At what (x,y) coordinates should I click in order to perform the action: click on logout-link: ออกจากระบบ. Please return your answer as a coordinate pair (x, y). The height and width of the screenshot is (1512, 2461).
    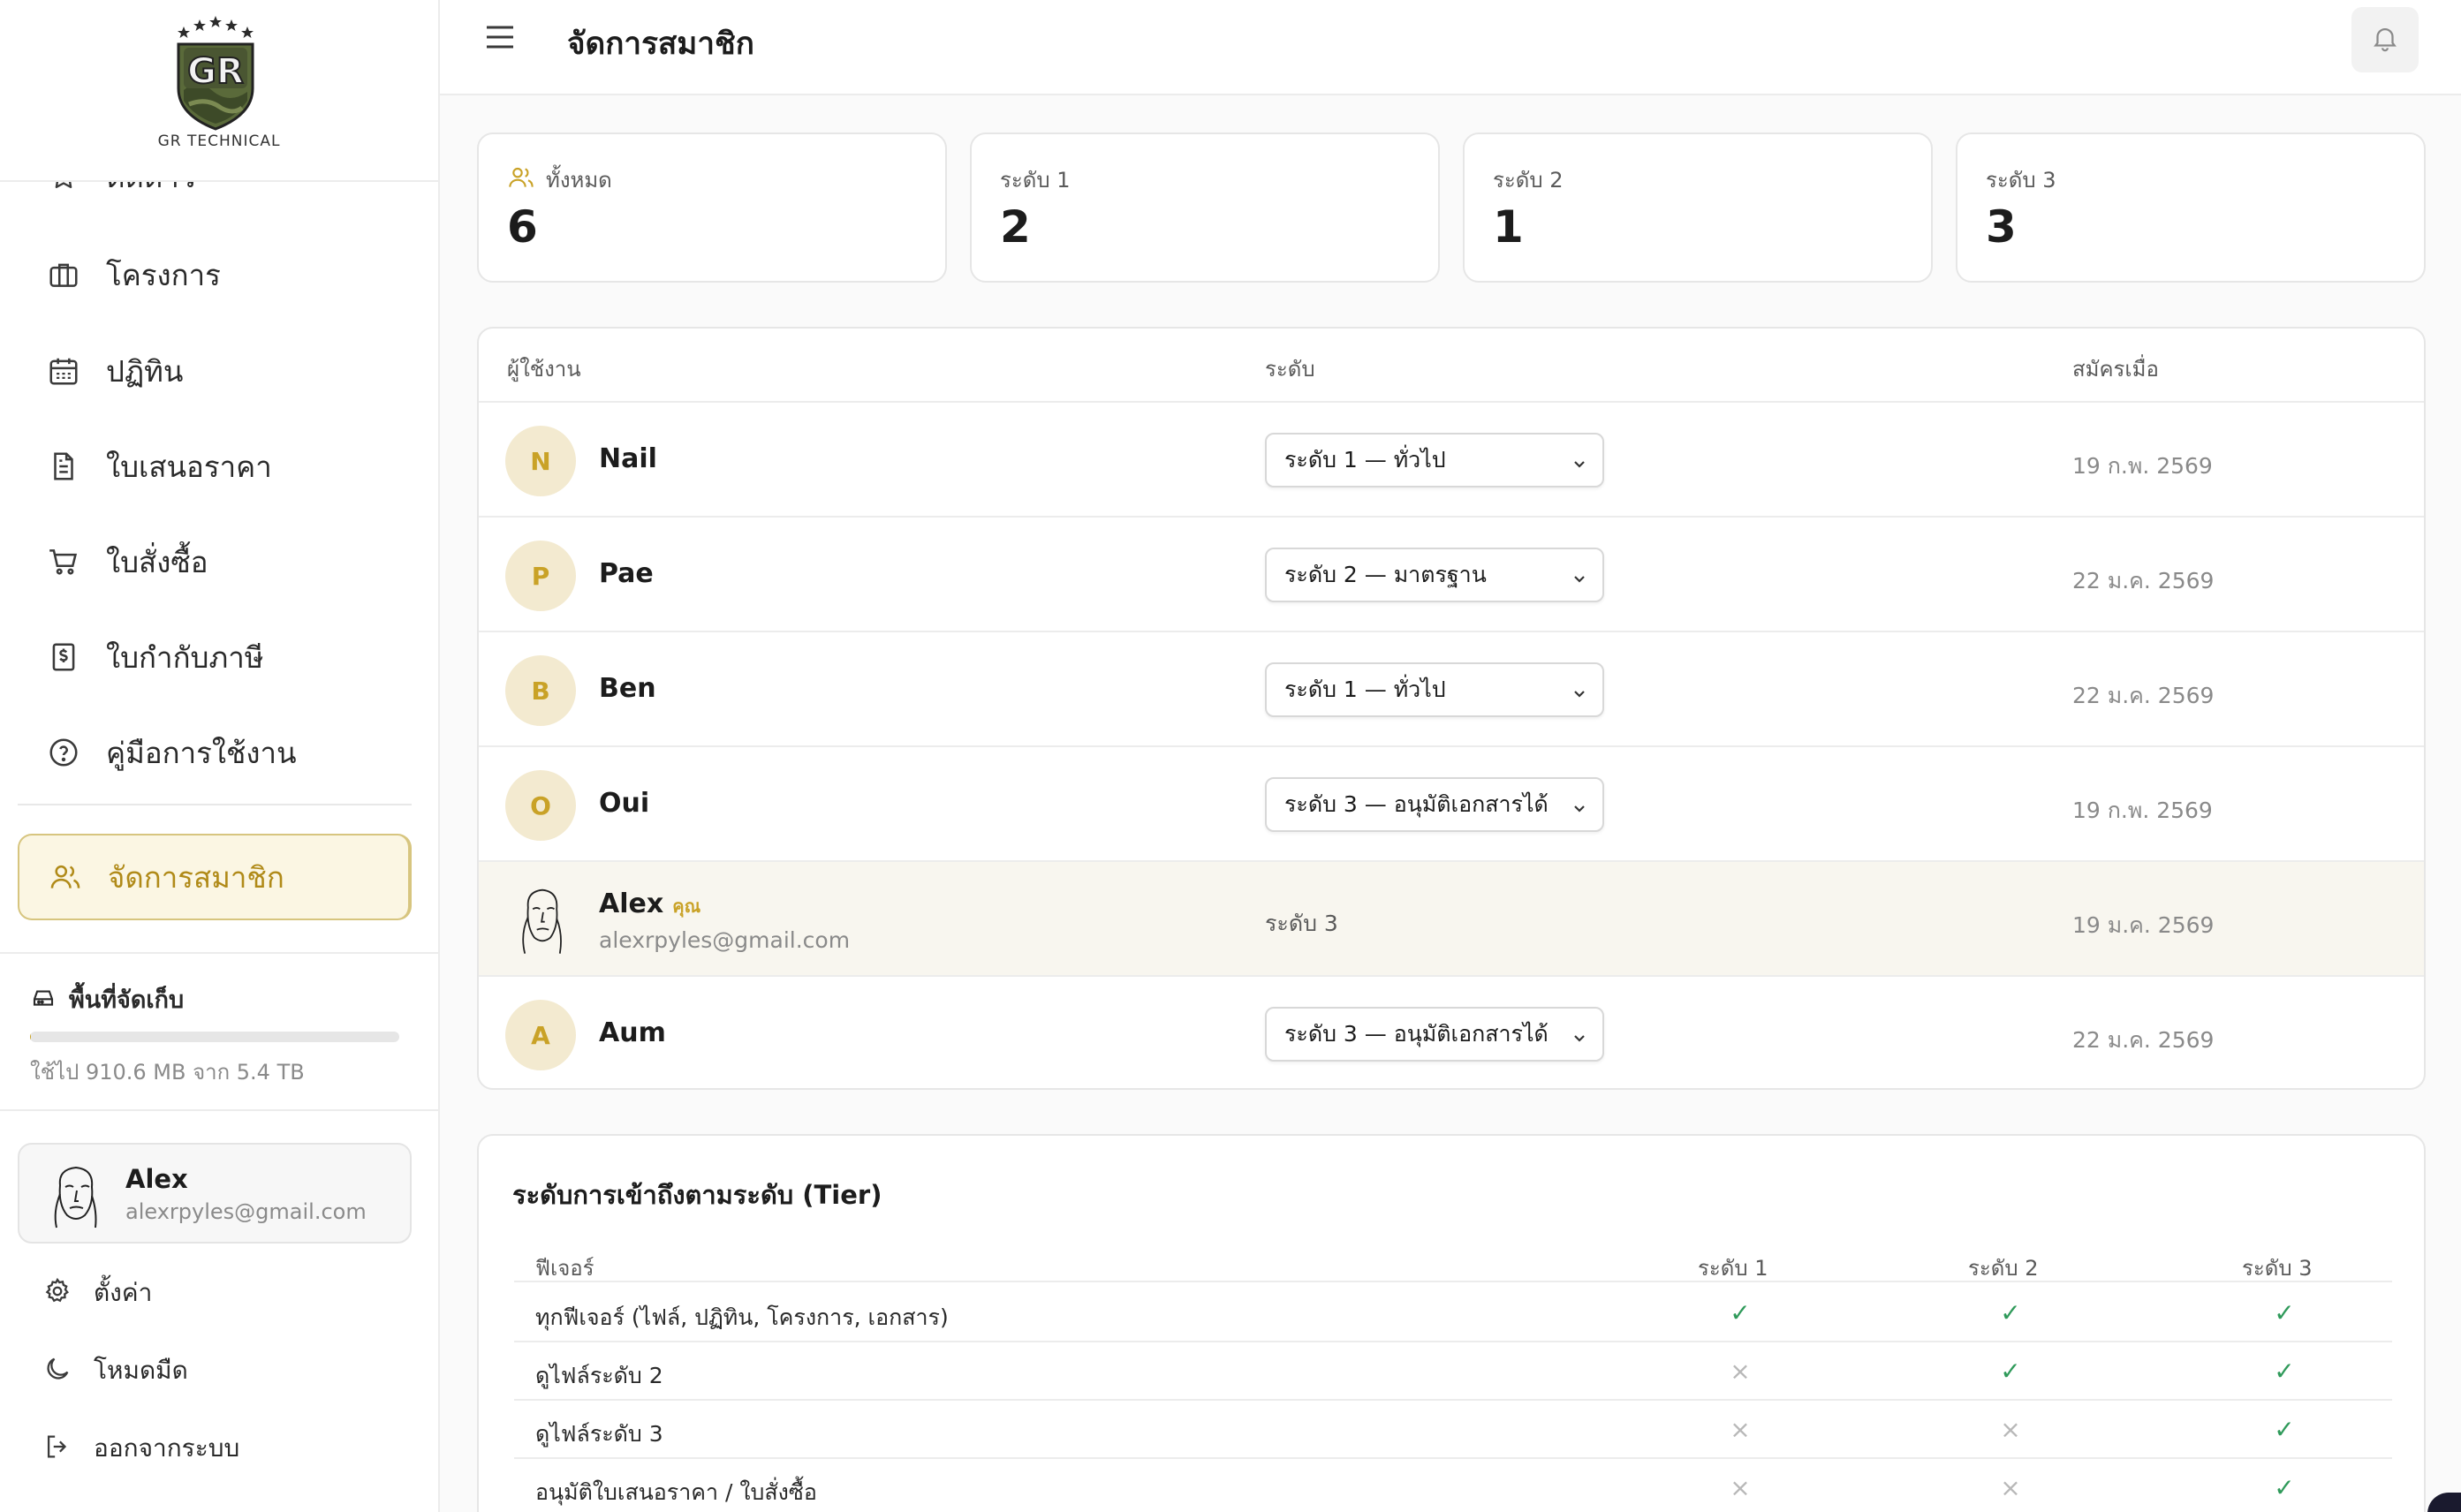
    Looking at the image, I should click on (140, 1449).